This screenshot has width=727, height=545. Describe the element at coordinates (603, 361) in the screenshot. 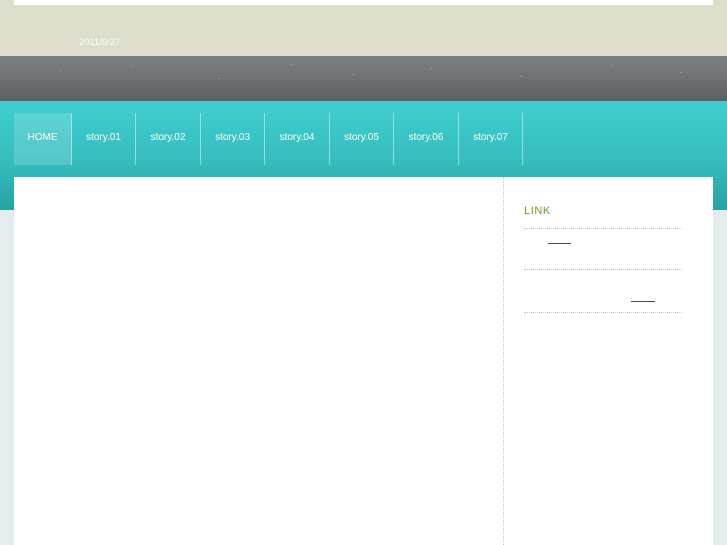

I see `sidebar: LINK` at that location.